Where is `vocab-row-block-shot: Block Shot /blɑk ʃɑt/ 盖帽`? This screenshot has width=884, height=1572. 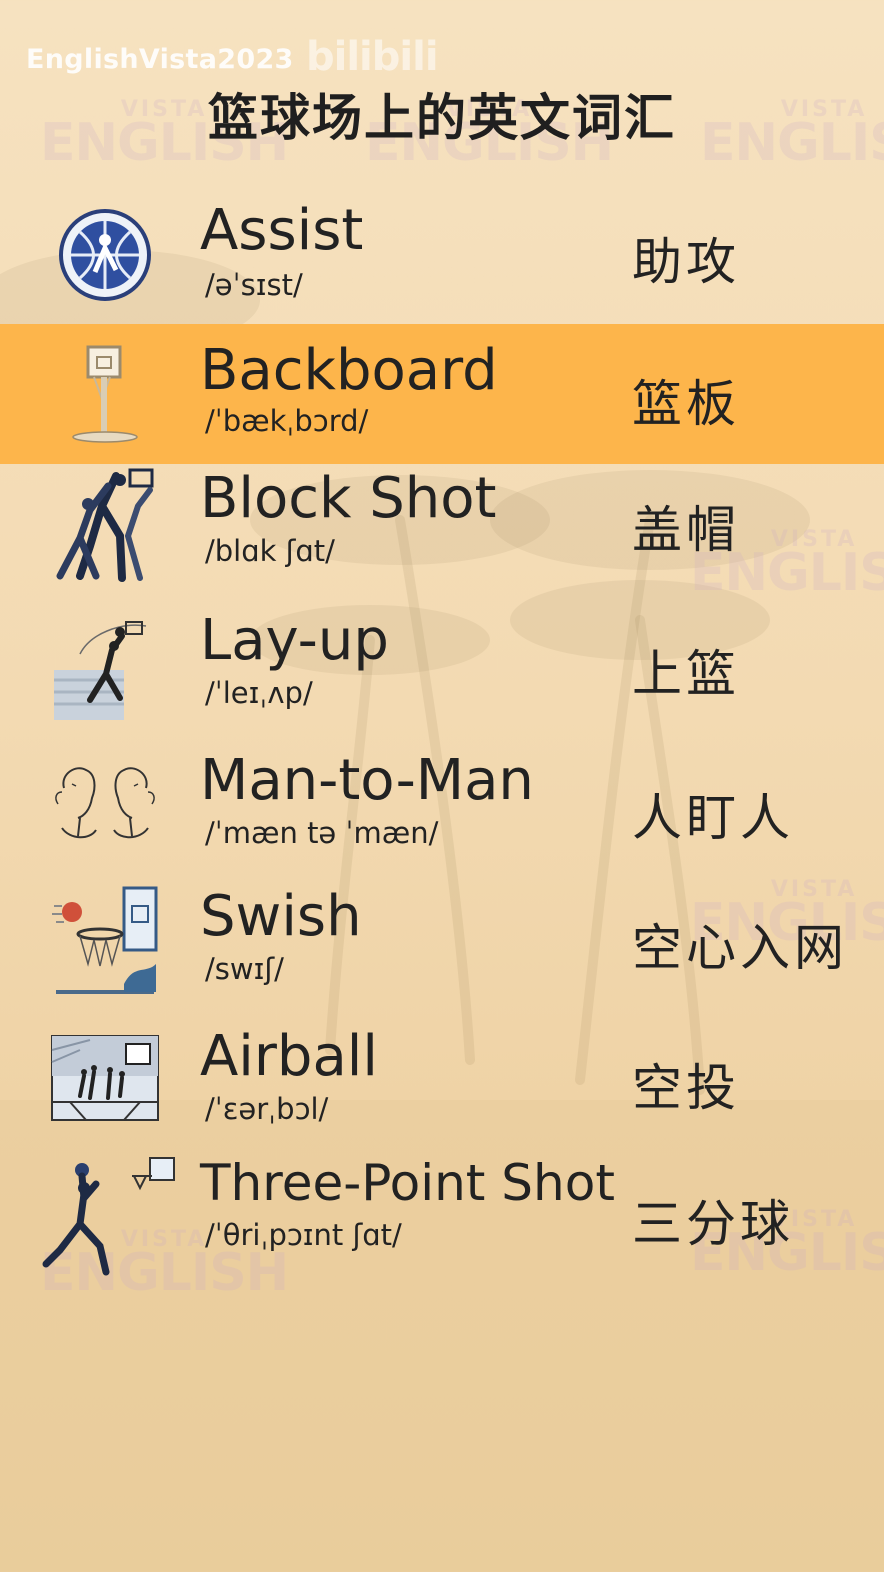 vocab-row-block-shot: Block Shot /blɑk ʃɑt/ 盖帽 is located at coordinates (442, 536).